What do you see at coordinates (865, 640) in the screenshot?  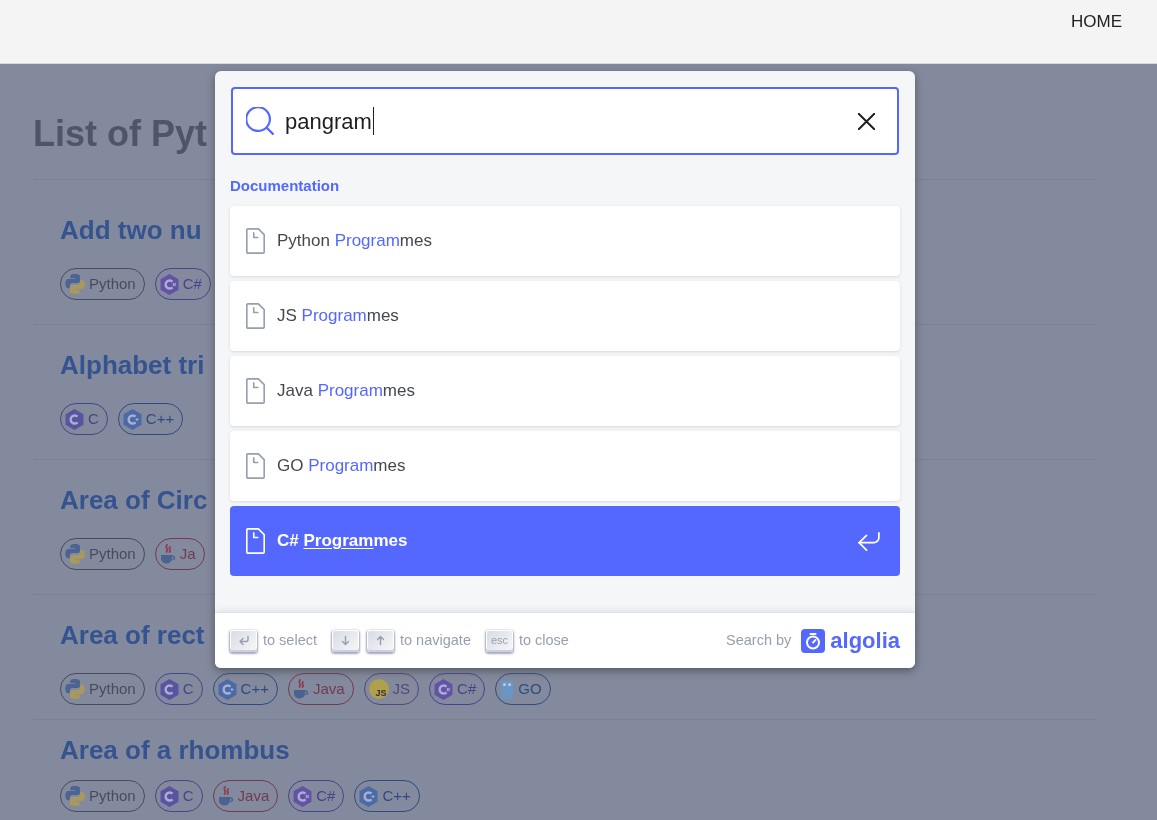 I see `logo-text: algolia` at bounding box center [865, 640].